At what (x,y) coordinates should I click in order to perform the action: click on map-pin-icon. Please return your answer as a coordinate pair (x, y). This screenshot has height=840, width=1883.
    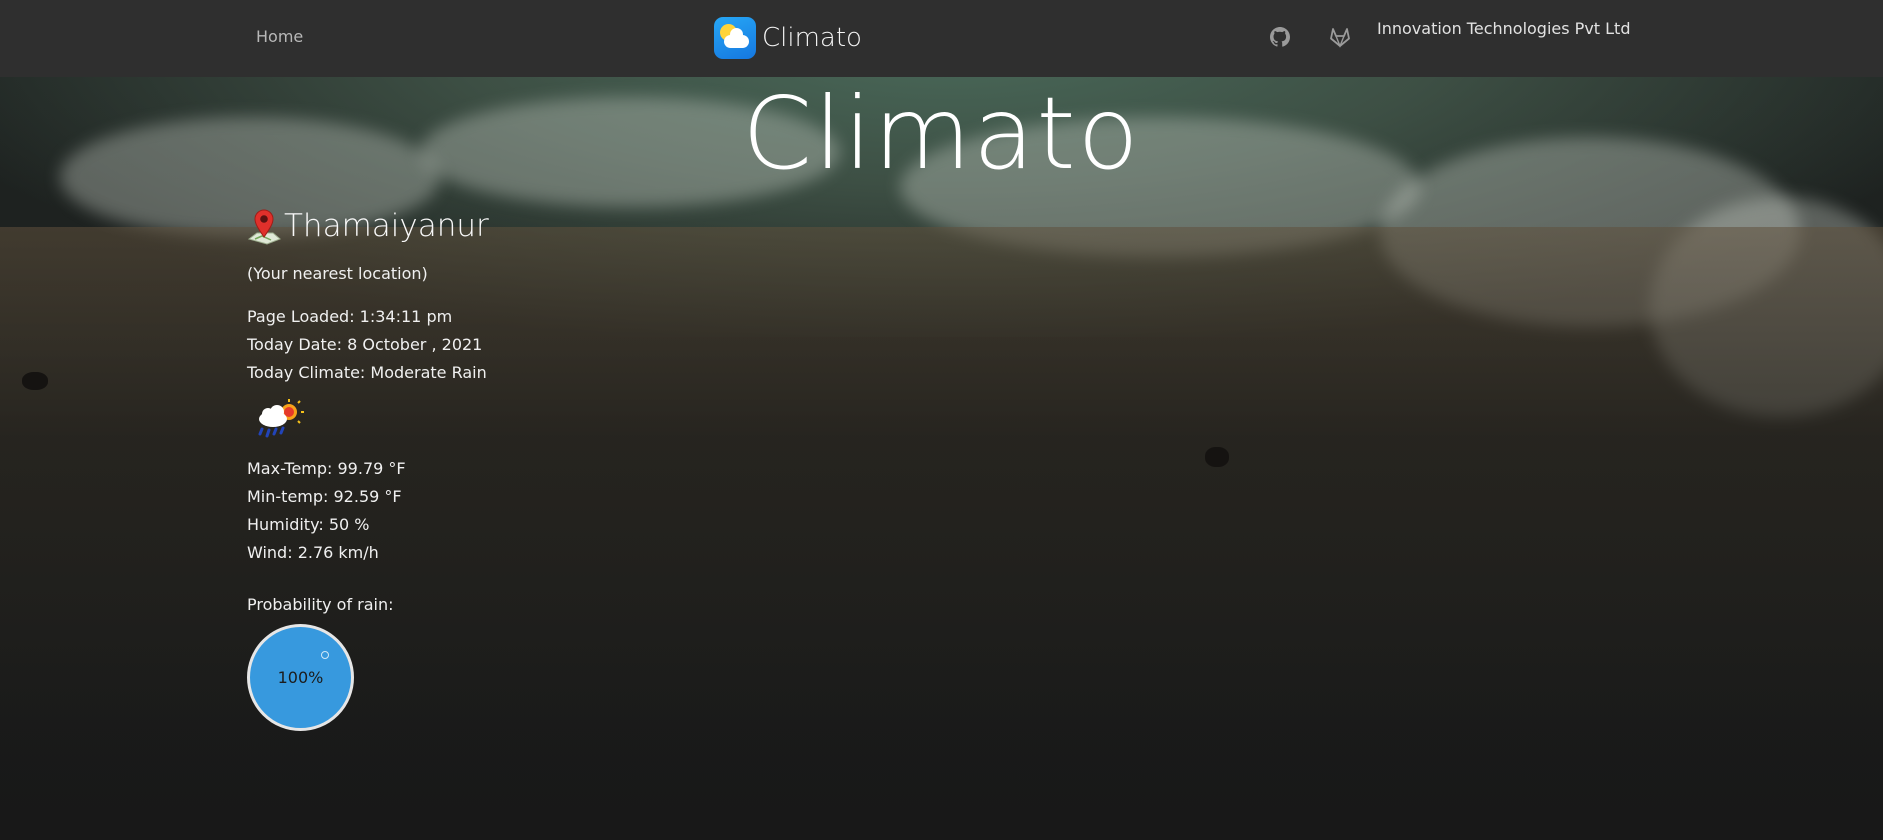
    Looking at the image, I should click on (264, 227).